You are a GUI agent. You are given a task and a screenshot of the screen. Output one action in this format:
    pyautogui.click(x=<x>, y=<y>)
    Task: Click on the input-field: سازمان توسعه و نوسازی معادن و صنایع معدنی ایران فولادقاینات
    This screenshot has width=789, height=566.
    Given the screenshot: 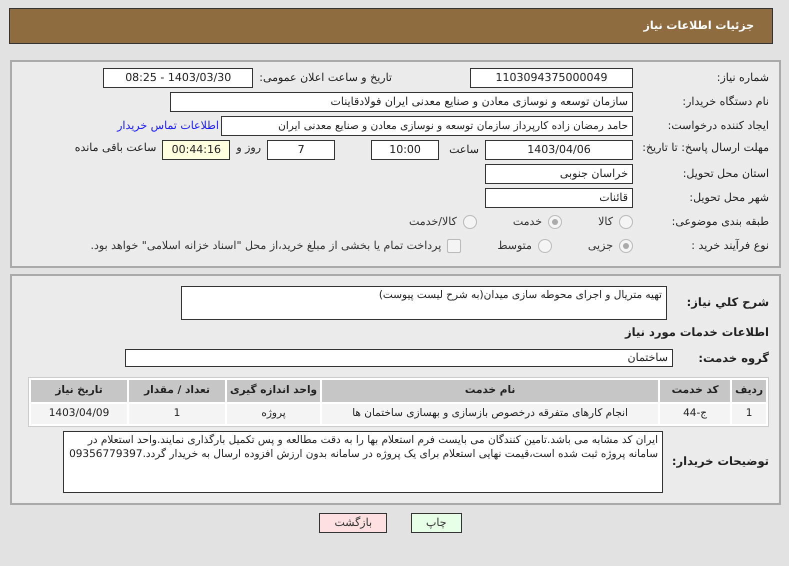 What is the action you would take?
    pyautogui.click(x=401, y=102)
    